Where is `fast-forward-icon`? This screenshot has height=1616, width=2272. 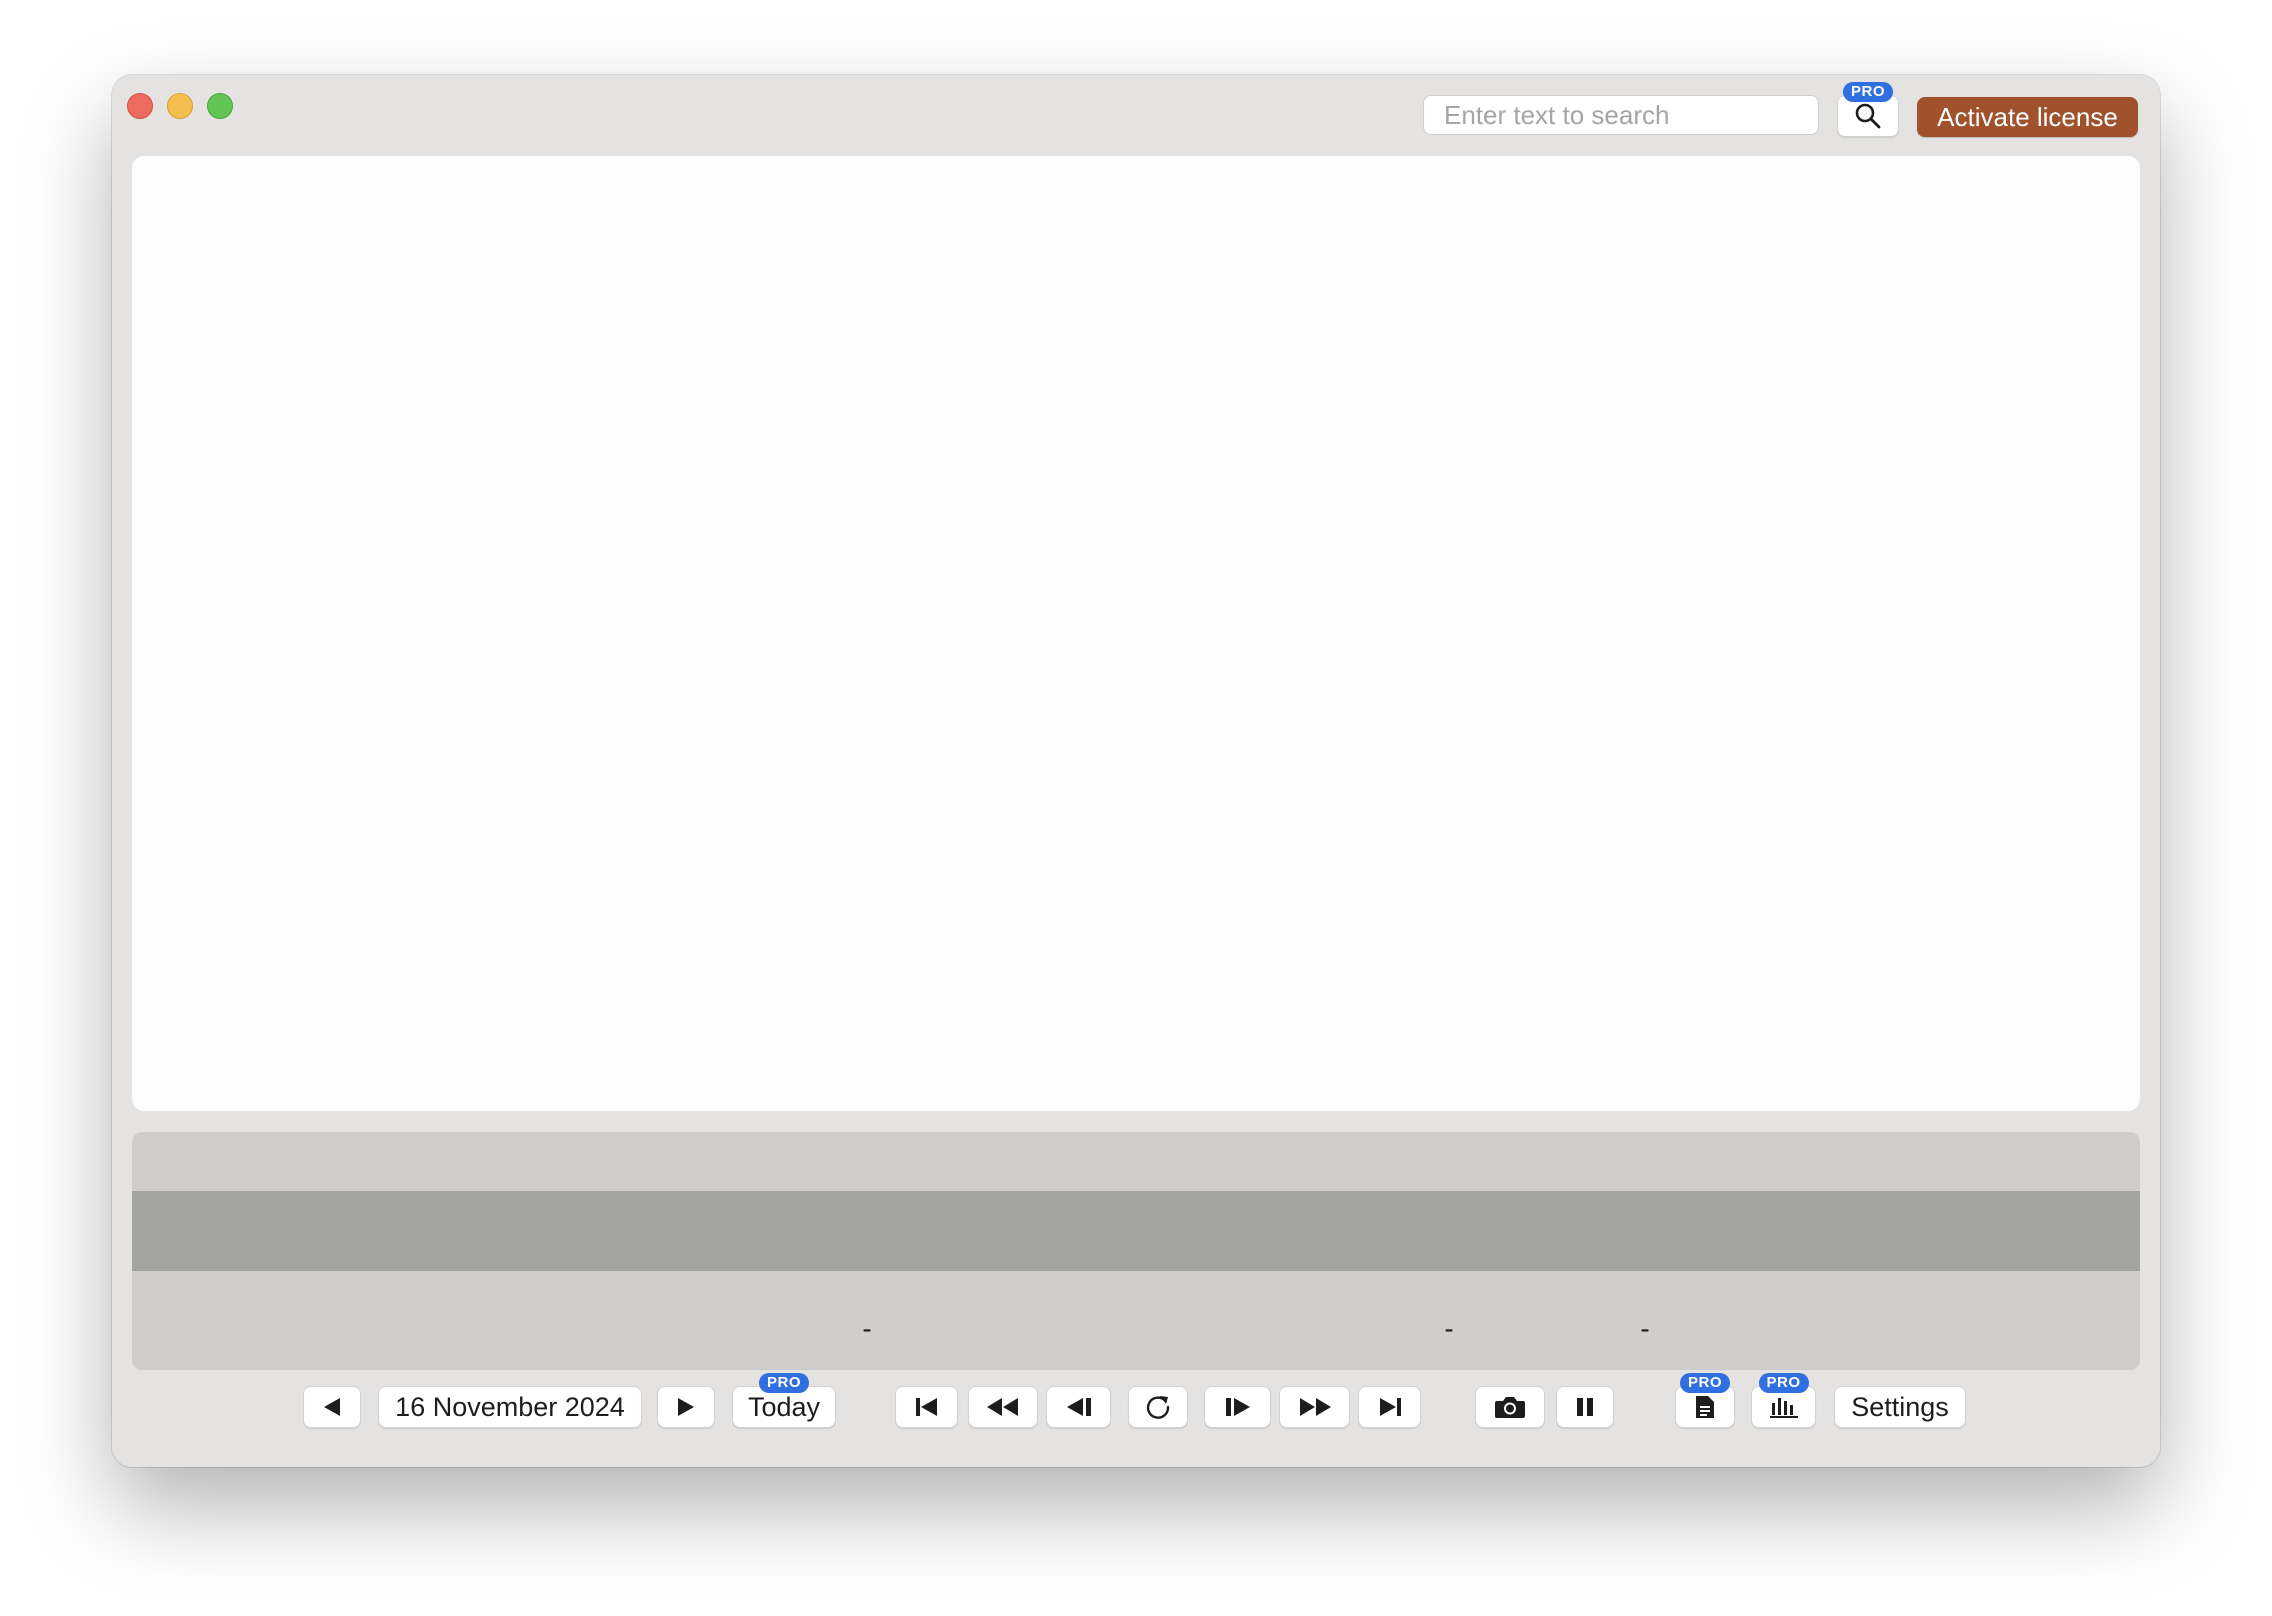
fast-forward-icon is located at coordinates (1315, 1407).